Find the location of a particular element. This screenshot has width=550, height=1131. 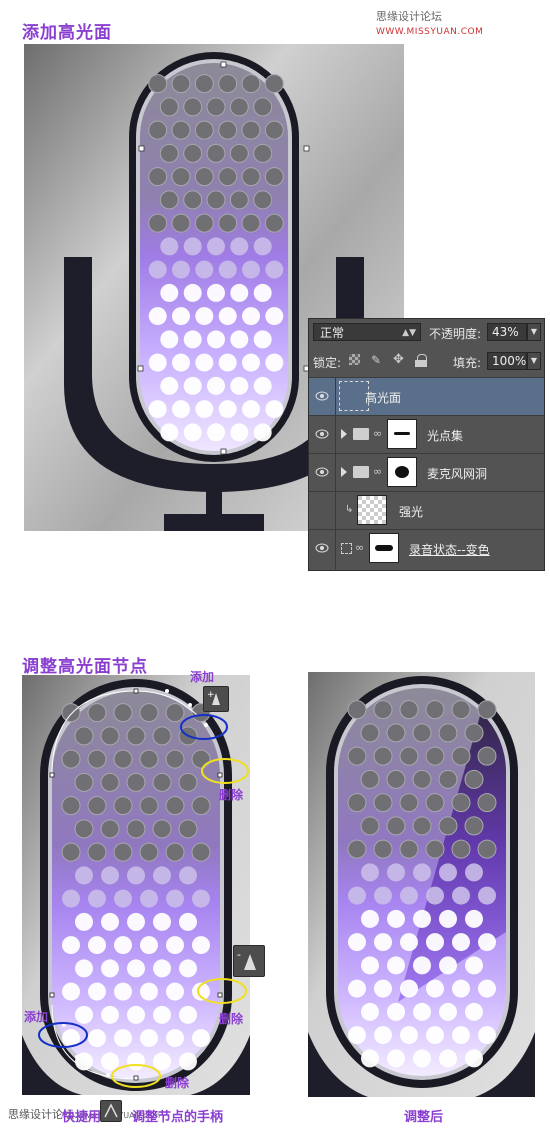

blend-mode-select: 正常 ▲▼ is located at coordinates (367, 332).